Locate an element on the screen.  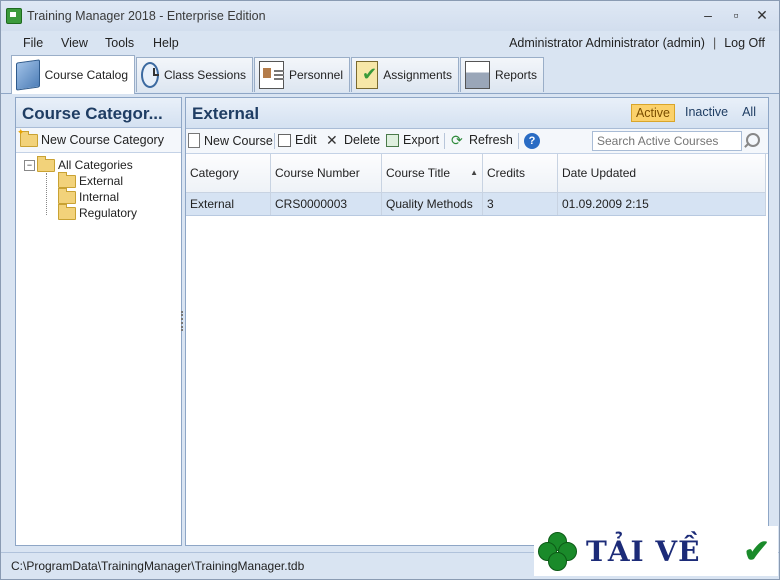
printer-icon is located at coordinates (477, 75).